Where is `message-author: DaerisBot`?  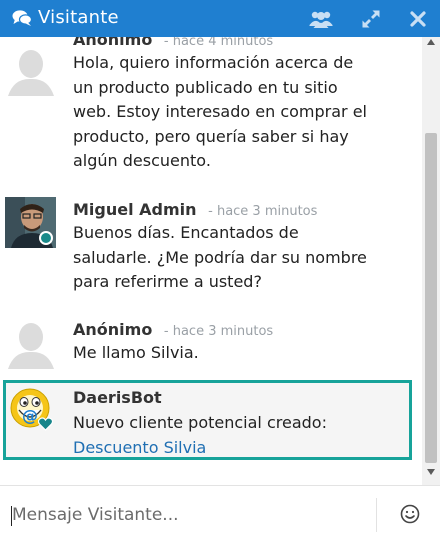
message-author: DaerisBot is located at coordinates (117, 397).